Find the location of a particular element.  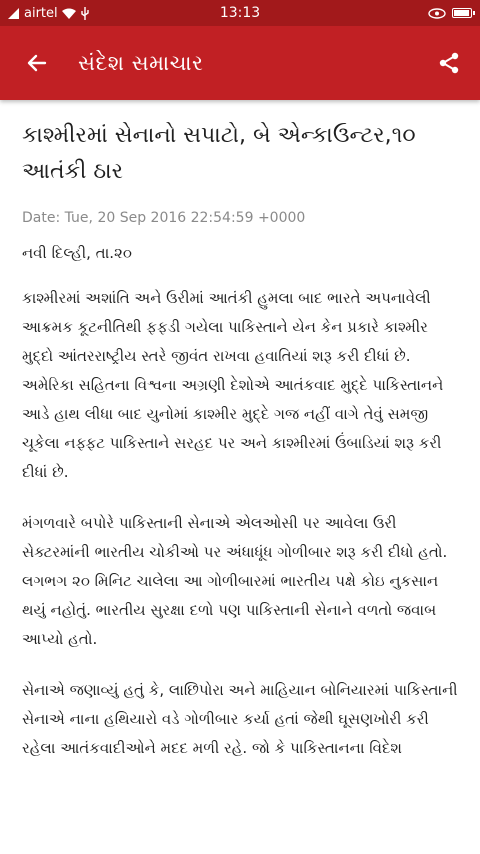

share-button is located at coordinates (449, 63).